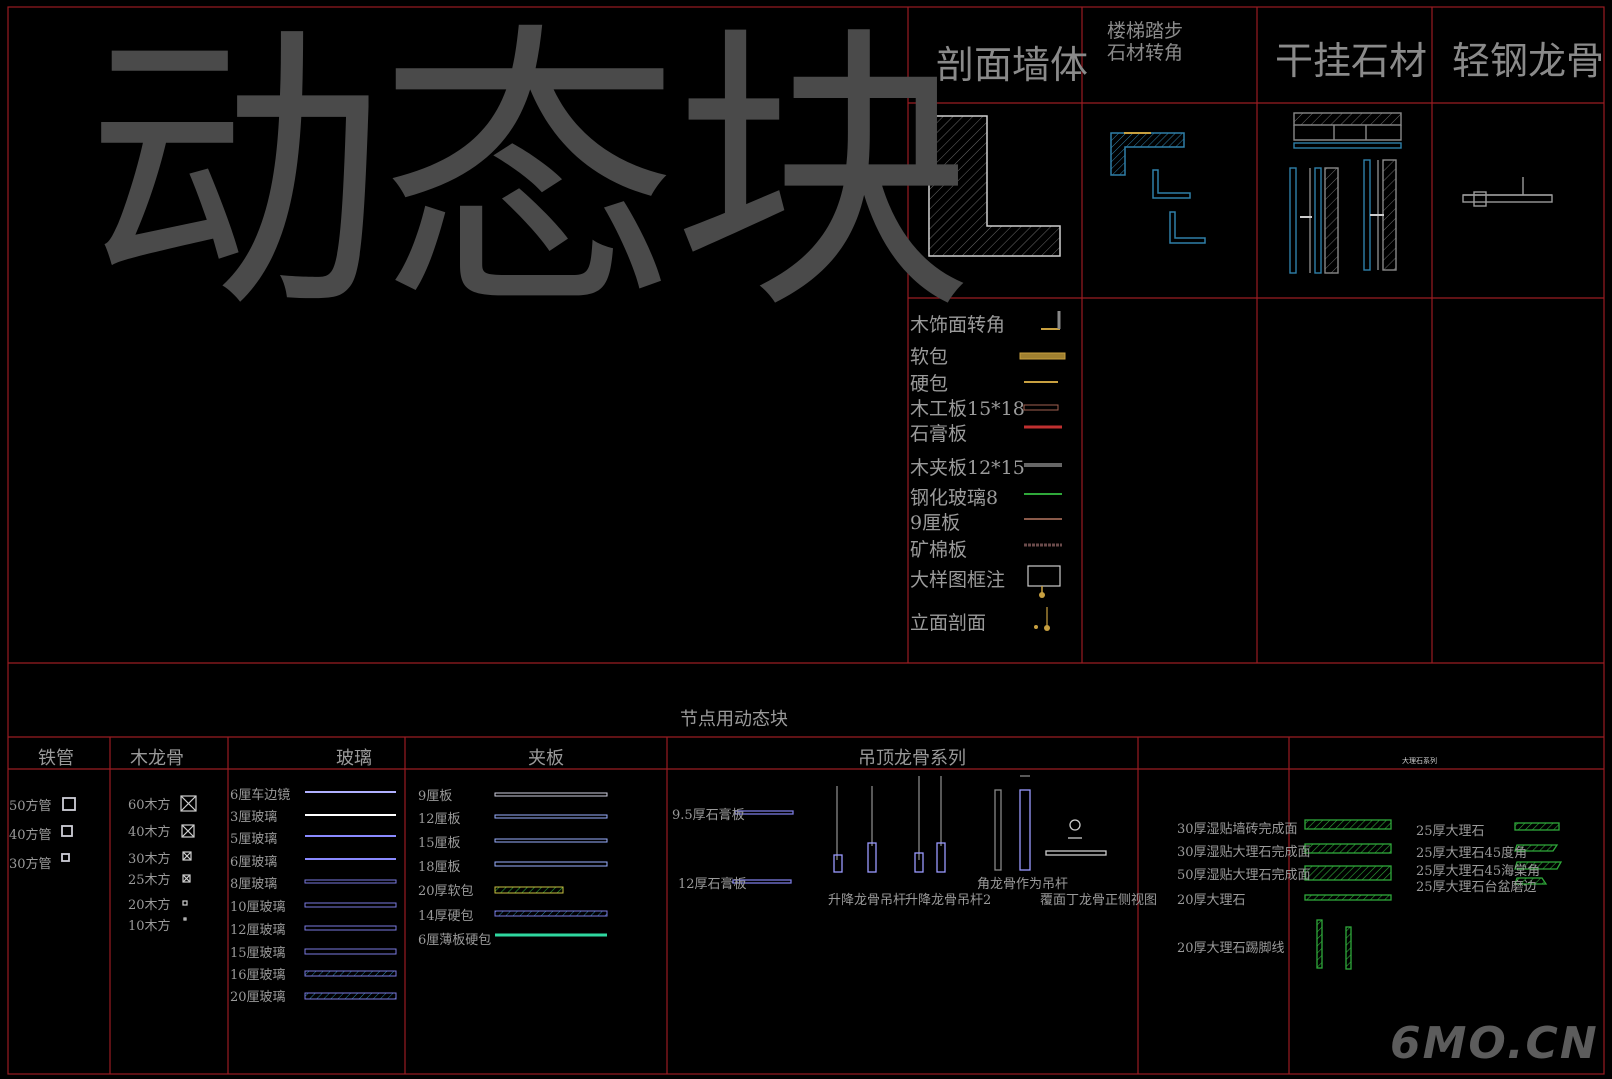 The width and height of the screenshot is (1612, 1079). What do you see at coordinates (1042, 471) in the screenshot?
I see `legend-swatches` at bounding box center [1042, 471].